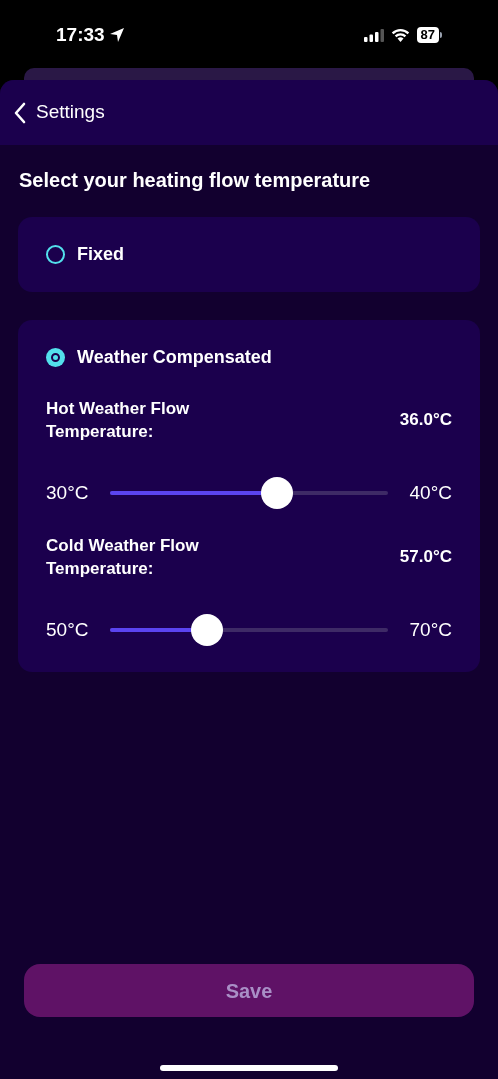  What do you see at coordinates (118, 420) in the screenshot?
I see `setting-label: Hot Weather Flow Temperature:` at bounding box center [118, 420].